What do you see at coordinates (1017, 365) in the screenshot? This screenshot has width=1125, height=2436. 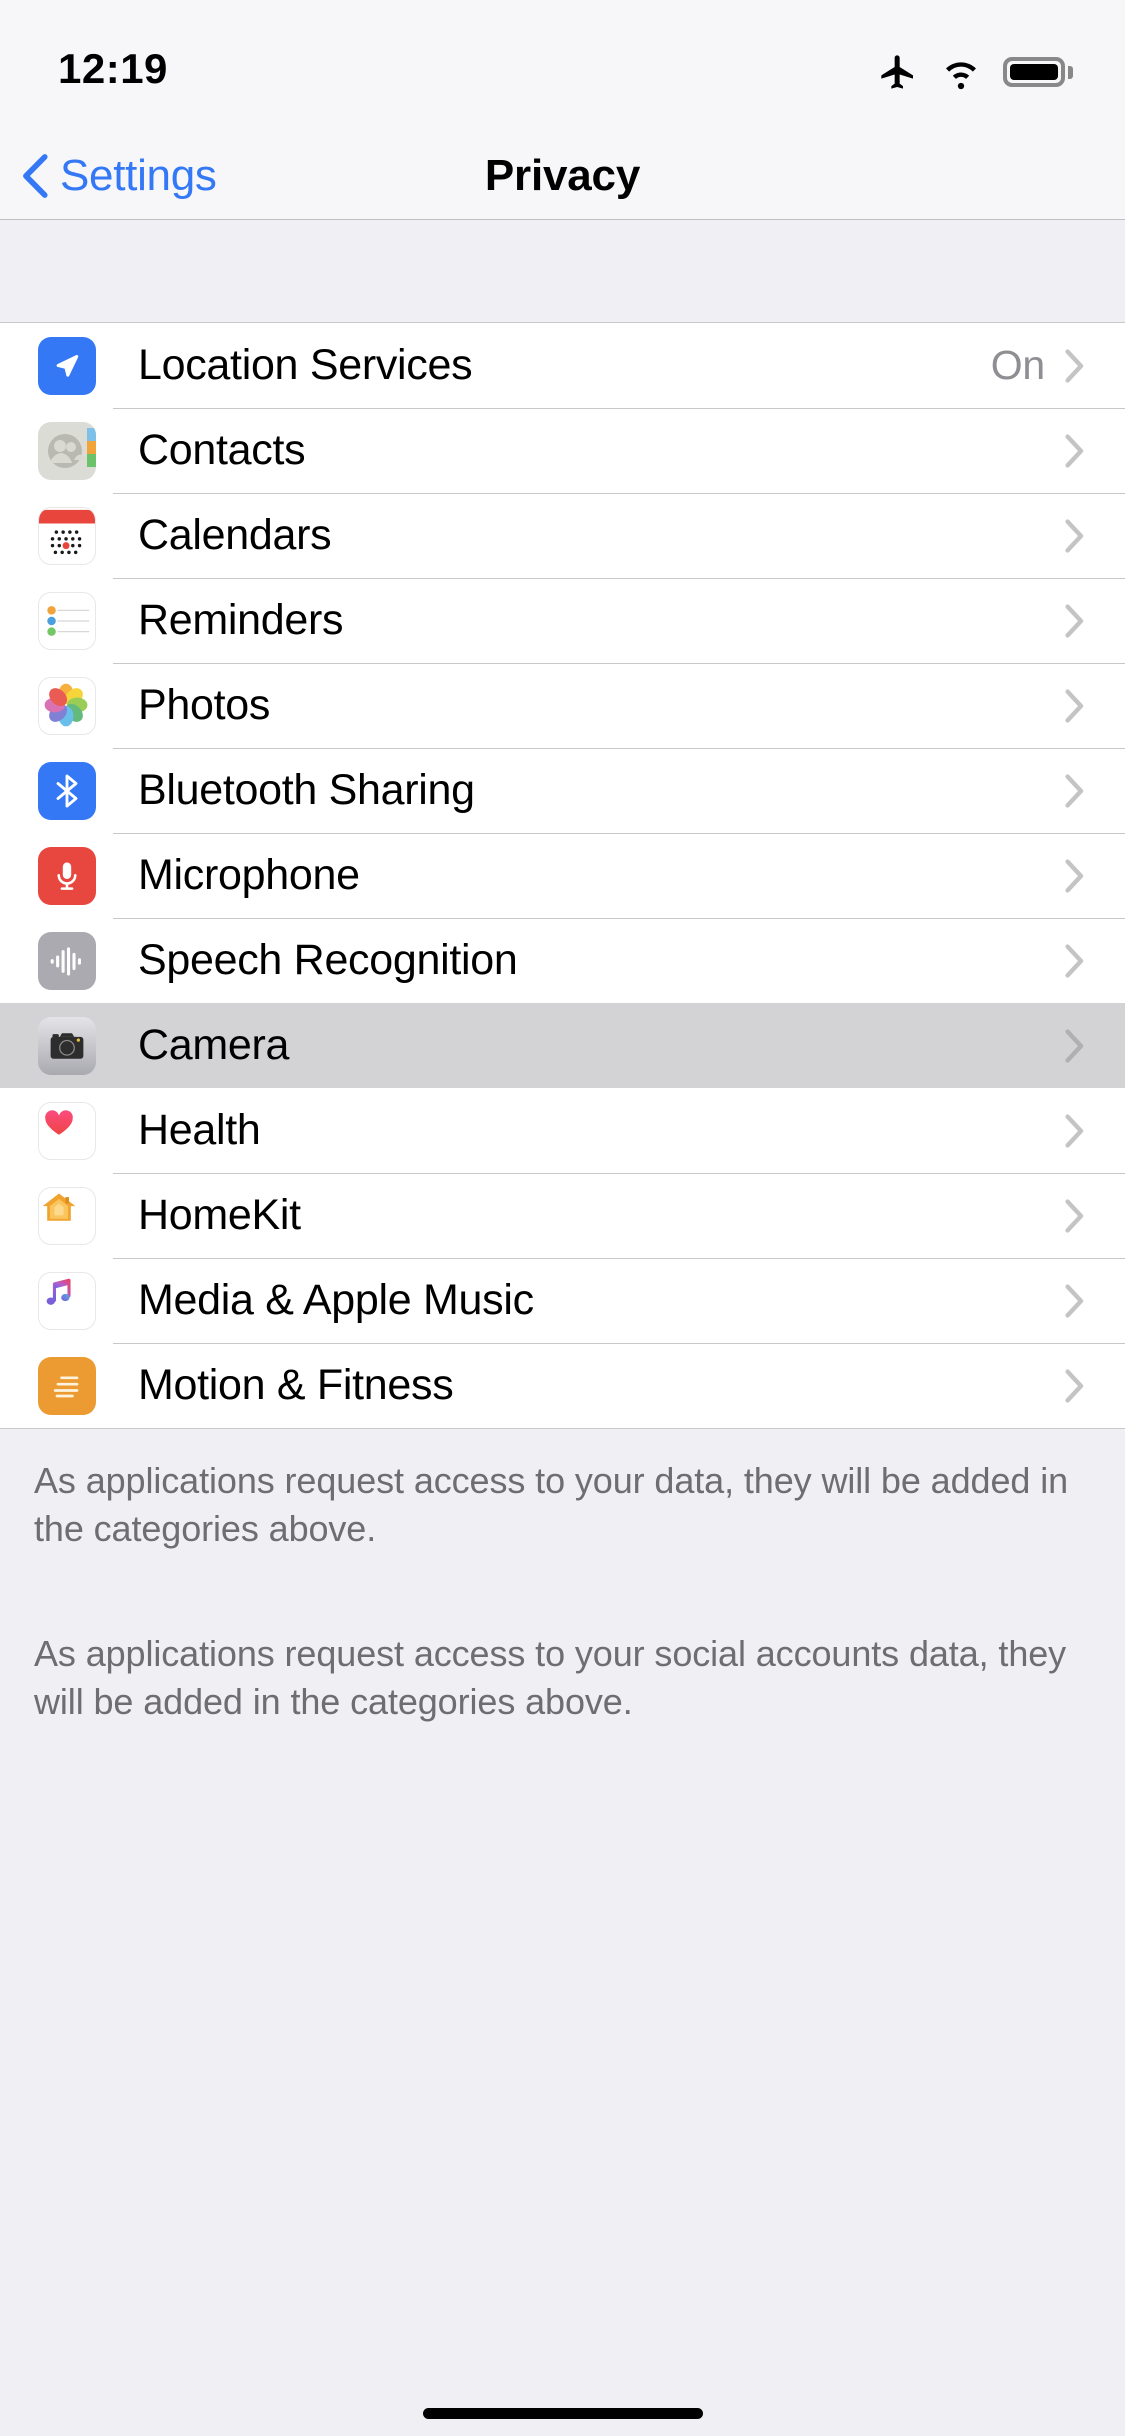 I see `list-item-value: On` at bounding box center [1017, 365].